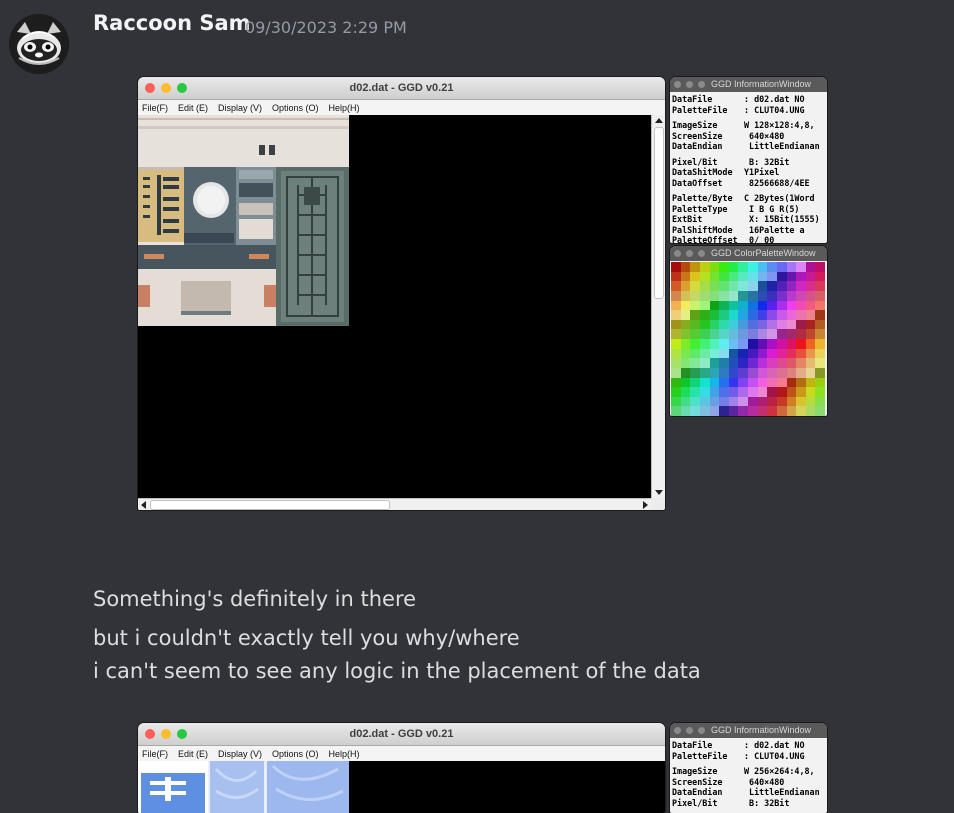 Image resolution: width=954 pixels, height=813 pixels. What do you see at coordinates (193, 754) in the screenshot?
I see `menu-edit: Edit (E)` at bounding box center [193, 754].